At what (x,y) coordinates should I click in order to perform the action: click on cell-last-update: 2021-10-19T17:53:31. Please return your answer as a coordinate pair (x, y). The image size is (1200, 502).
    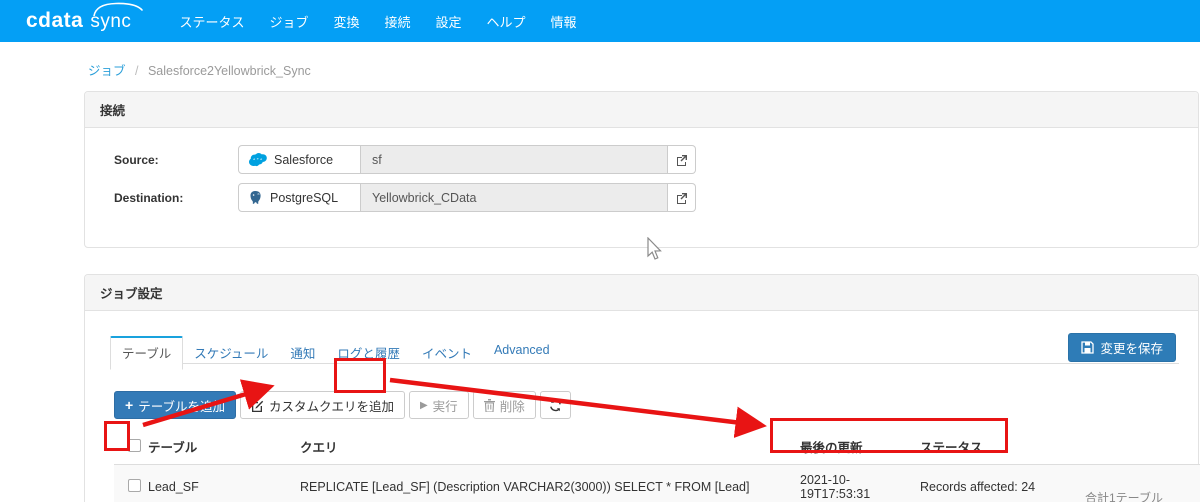
    Looking at the image, I should click on (860, 483).